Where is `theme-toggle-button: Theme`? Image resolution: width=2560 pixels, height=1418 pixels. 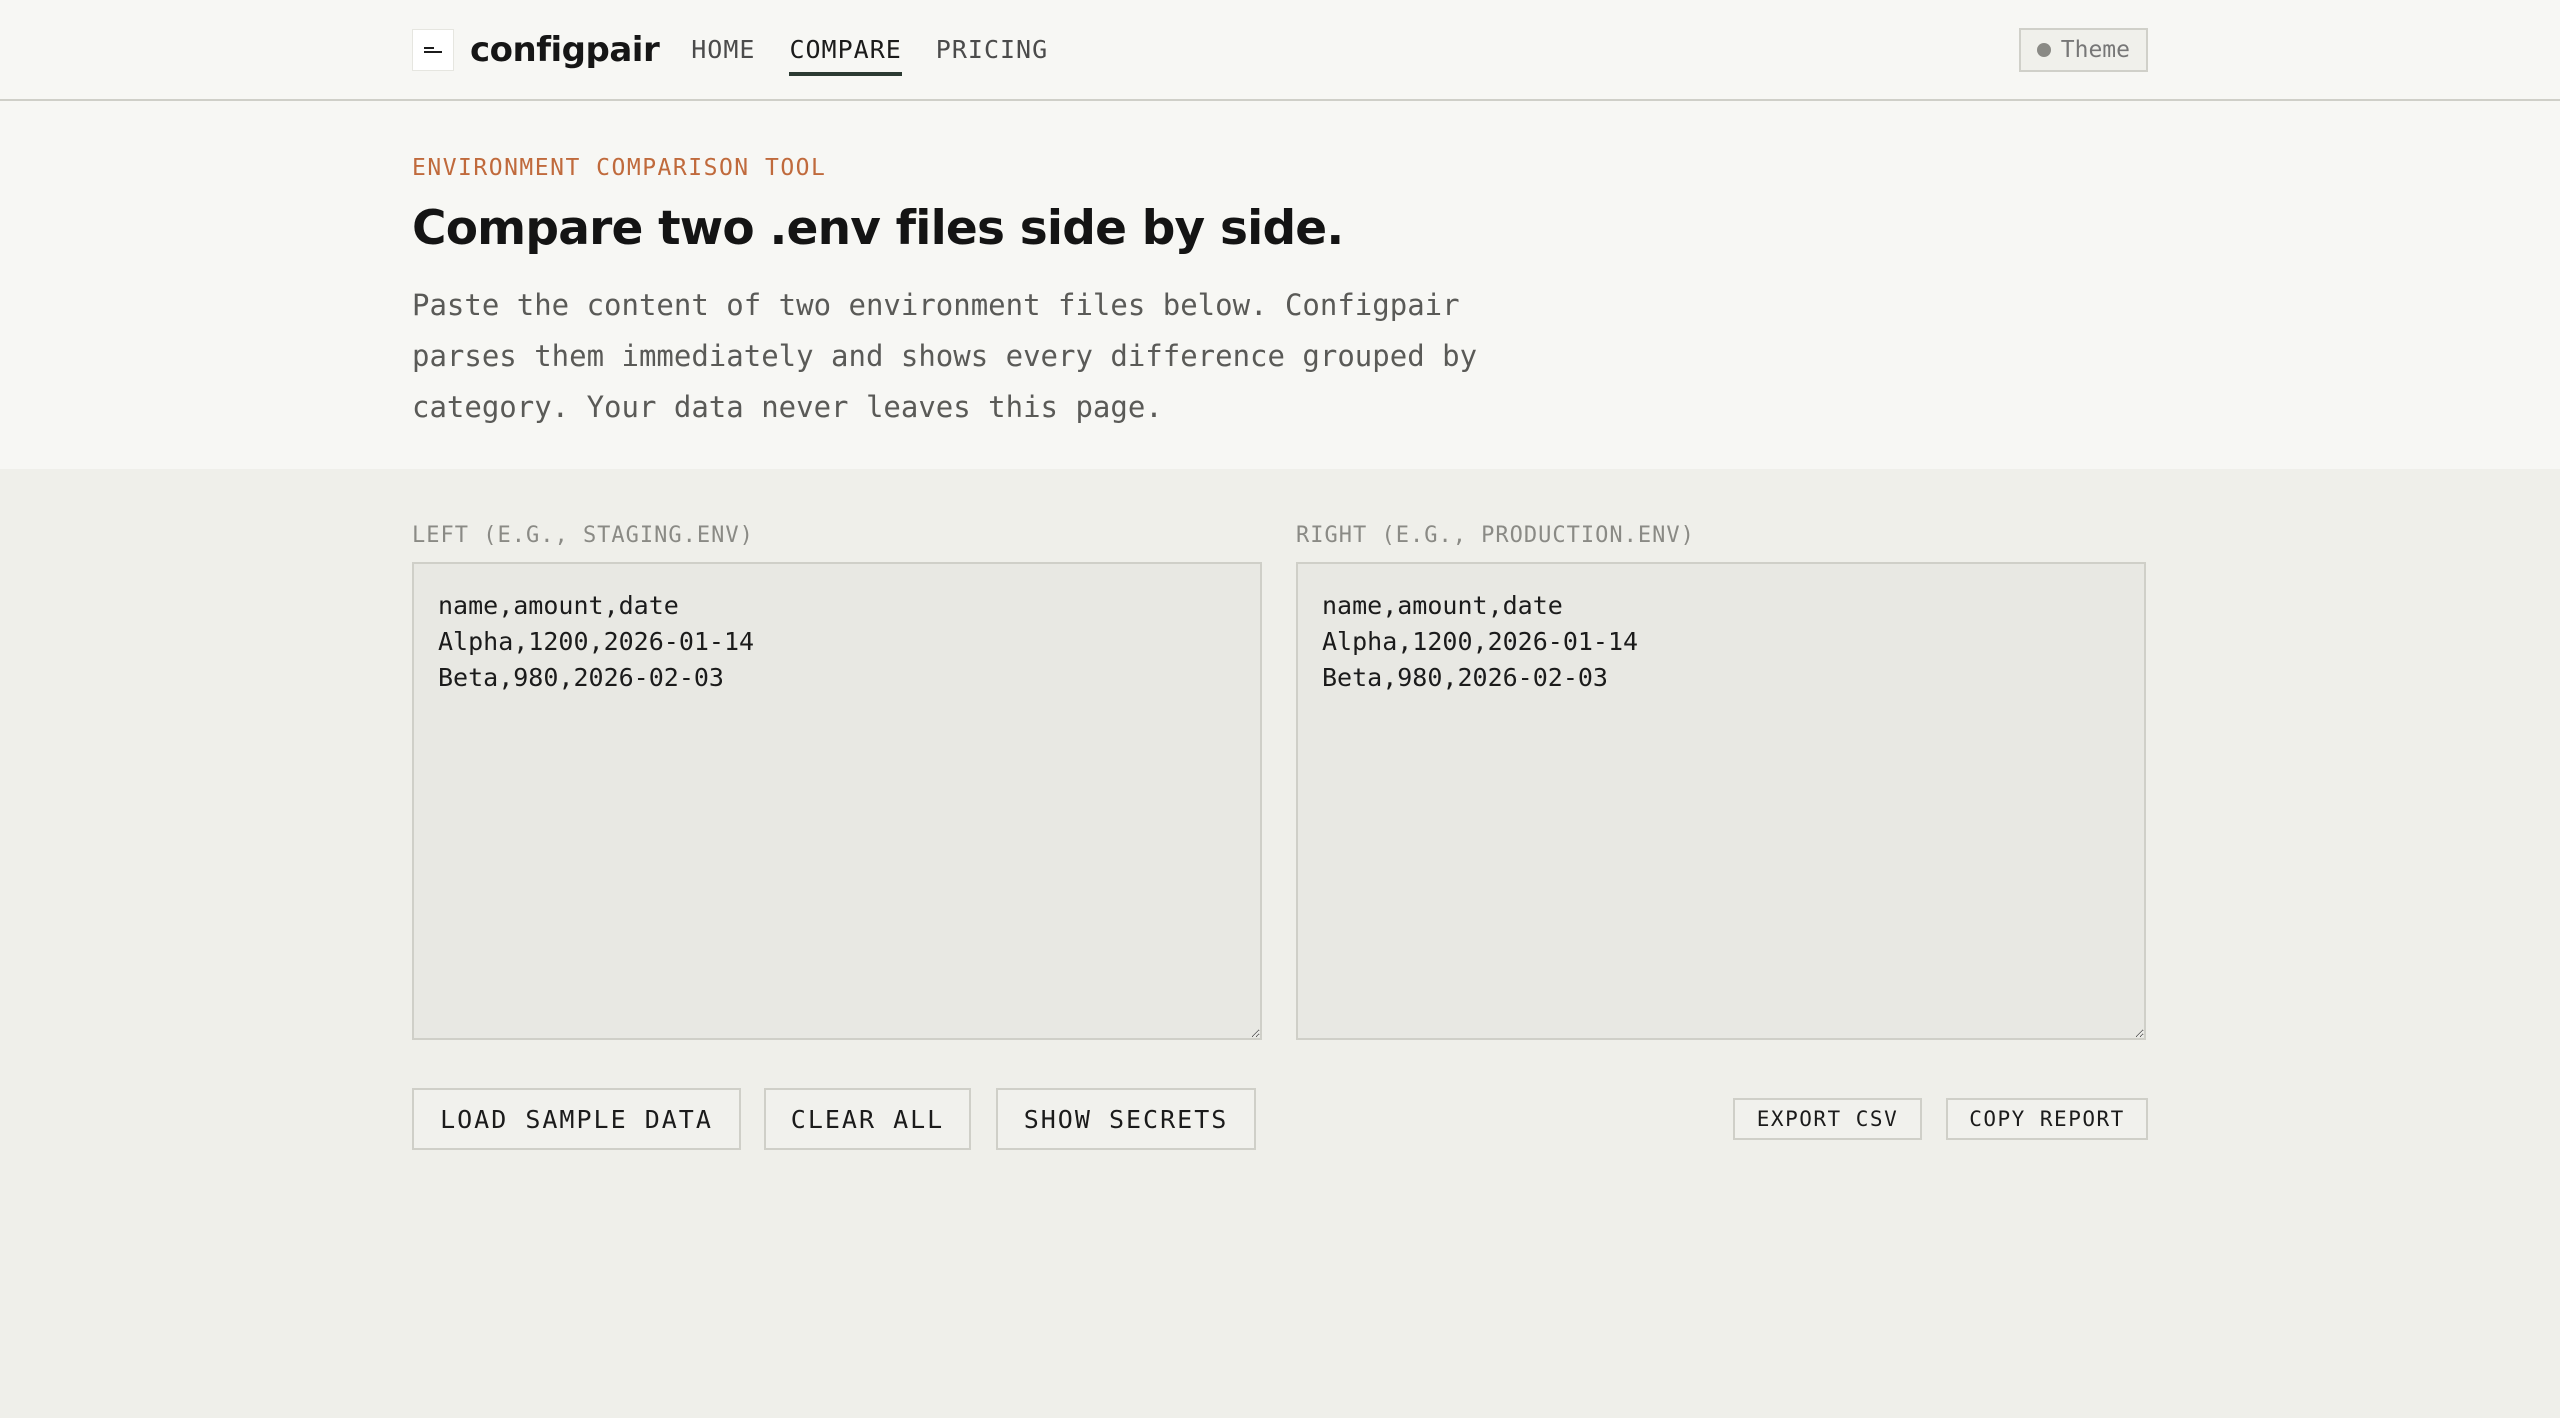
theme-toggle-button: Theme is located at coordinates (2083, 49).